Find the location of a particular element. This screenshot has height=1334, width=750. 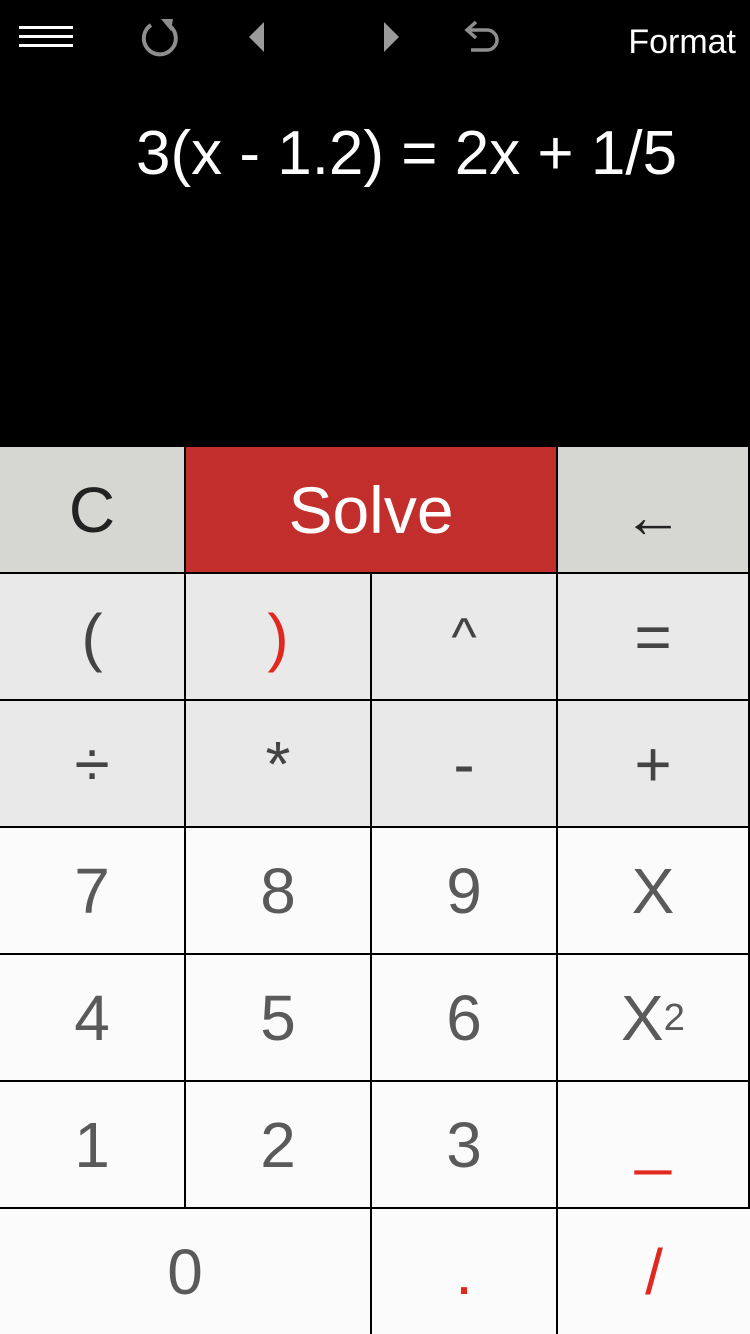

open-paren-key: ( is located at coordinates (93, 637).